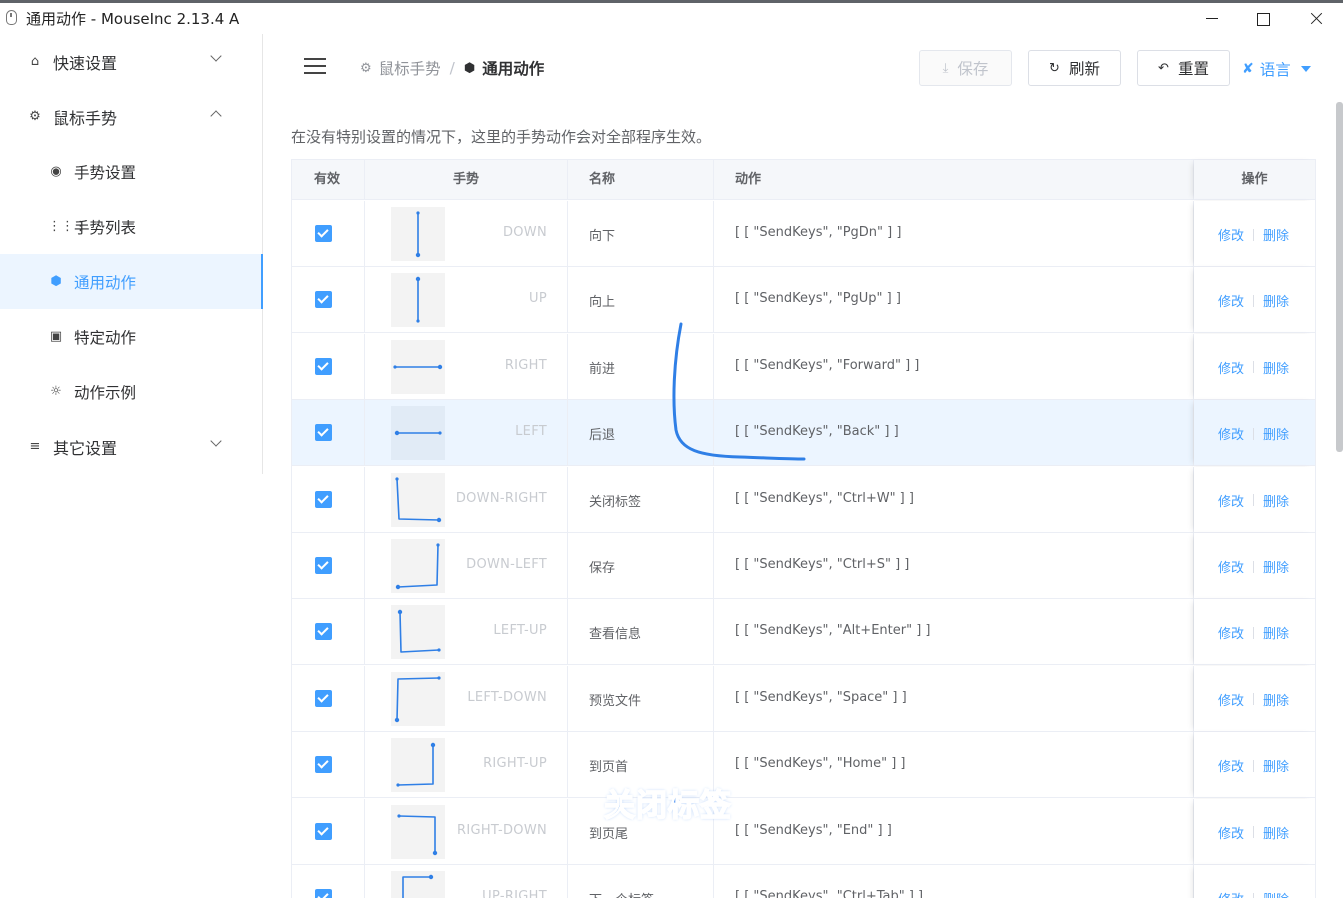 This screenshot has height=898, width=1343. I want to click on reset-button: ↶ 重置, so click(1183, 68).